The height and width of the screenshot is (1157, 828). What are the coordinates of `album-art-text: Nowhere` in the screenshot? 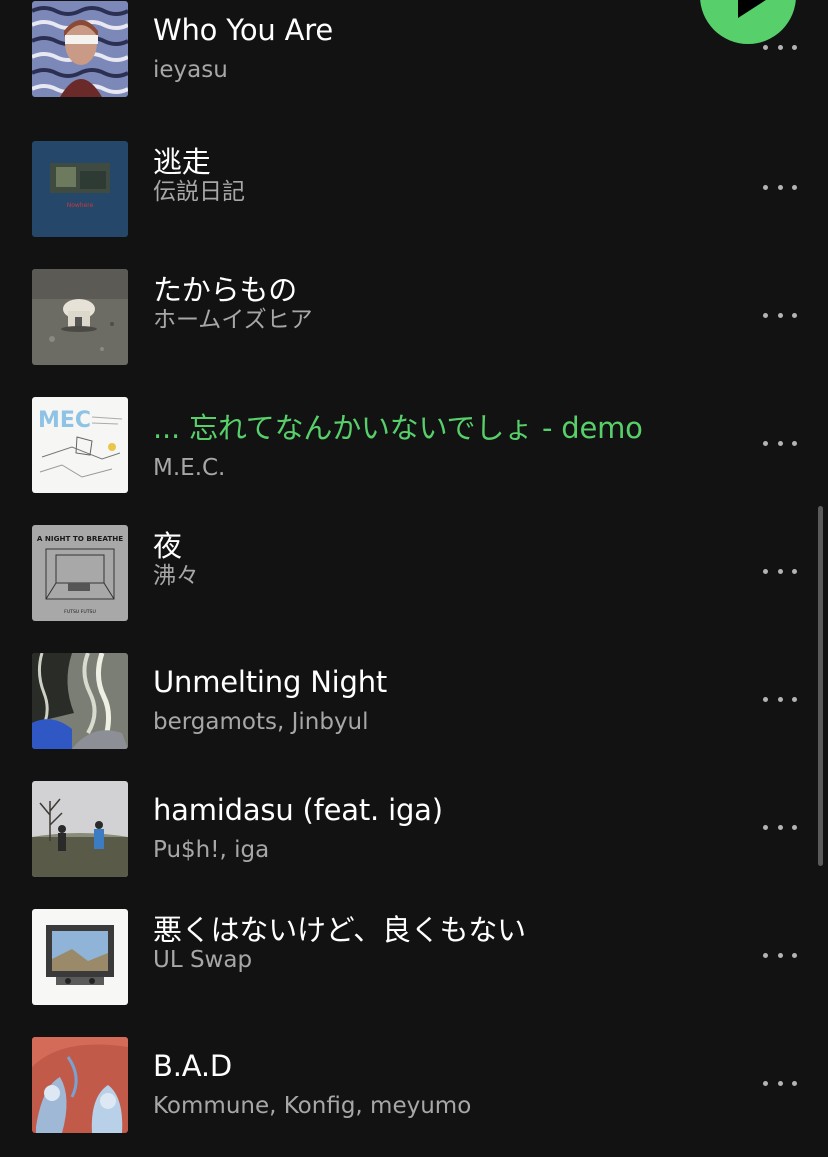 It's located at (80, 205).